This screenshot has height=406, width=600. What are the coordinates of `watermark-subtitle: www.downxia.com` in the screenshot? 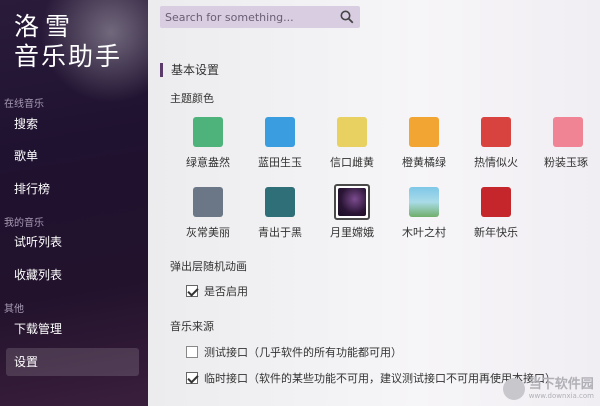 It's located at (561, 396).